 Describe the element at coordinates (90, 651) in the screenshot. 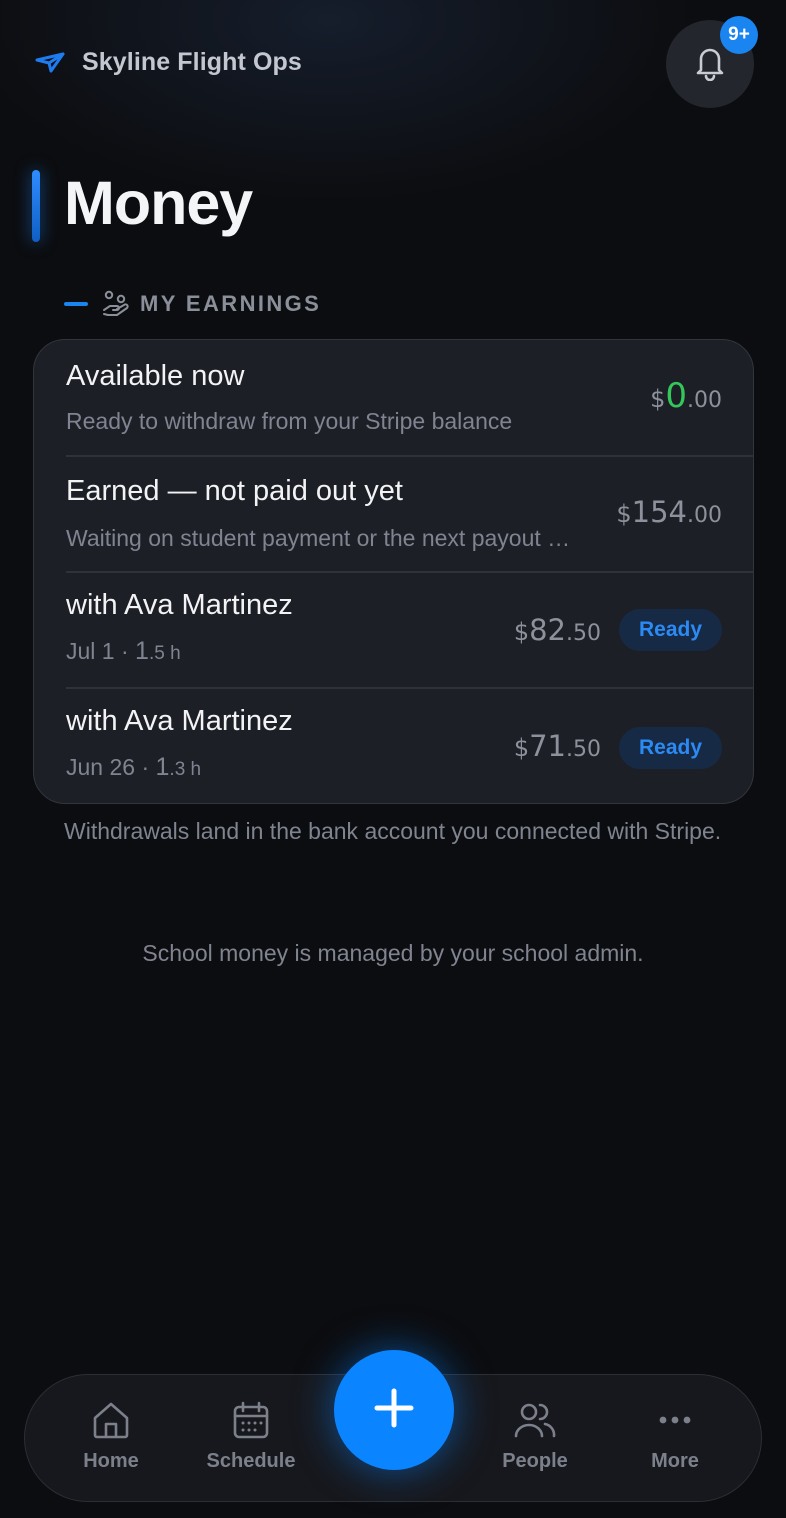

I see `lesson-date: Jul 1` at that location.